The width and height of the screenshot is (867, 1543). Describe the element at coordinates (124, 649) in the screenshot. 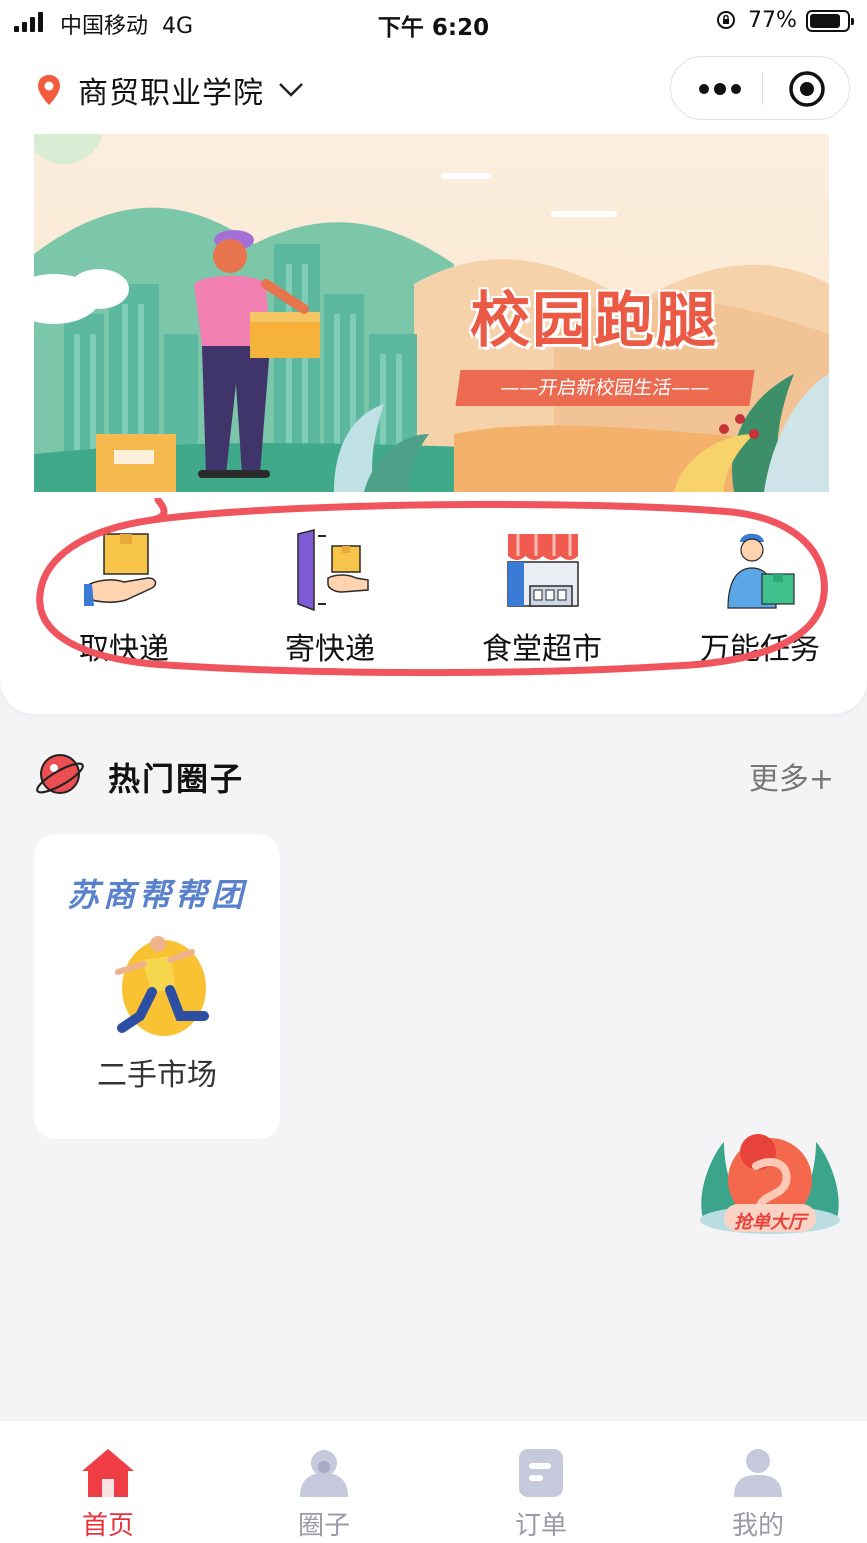

I see `service-label: 取快递` at that location.